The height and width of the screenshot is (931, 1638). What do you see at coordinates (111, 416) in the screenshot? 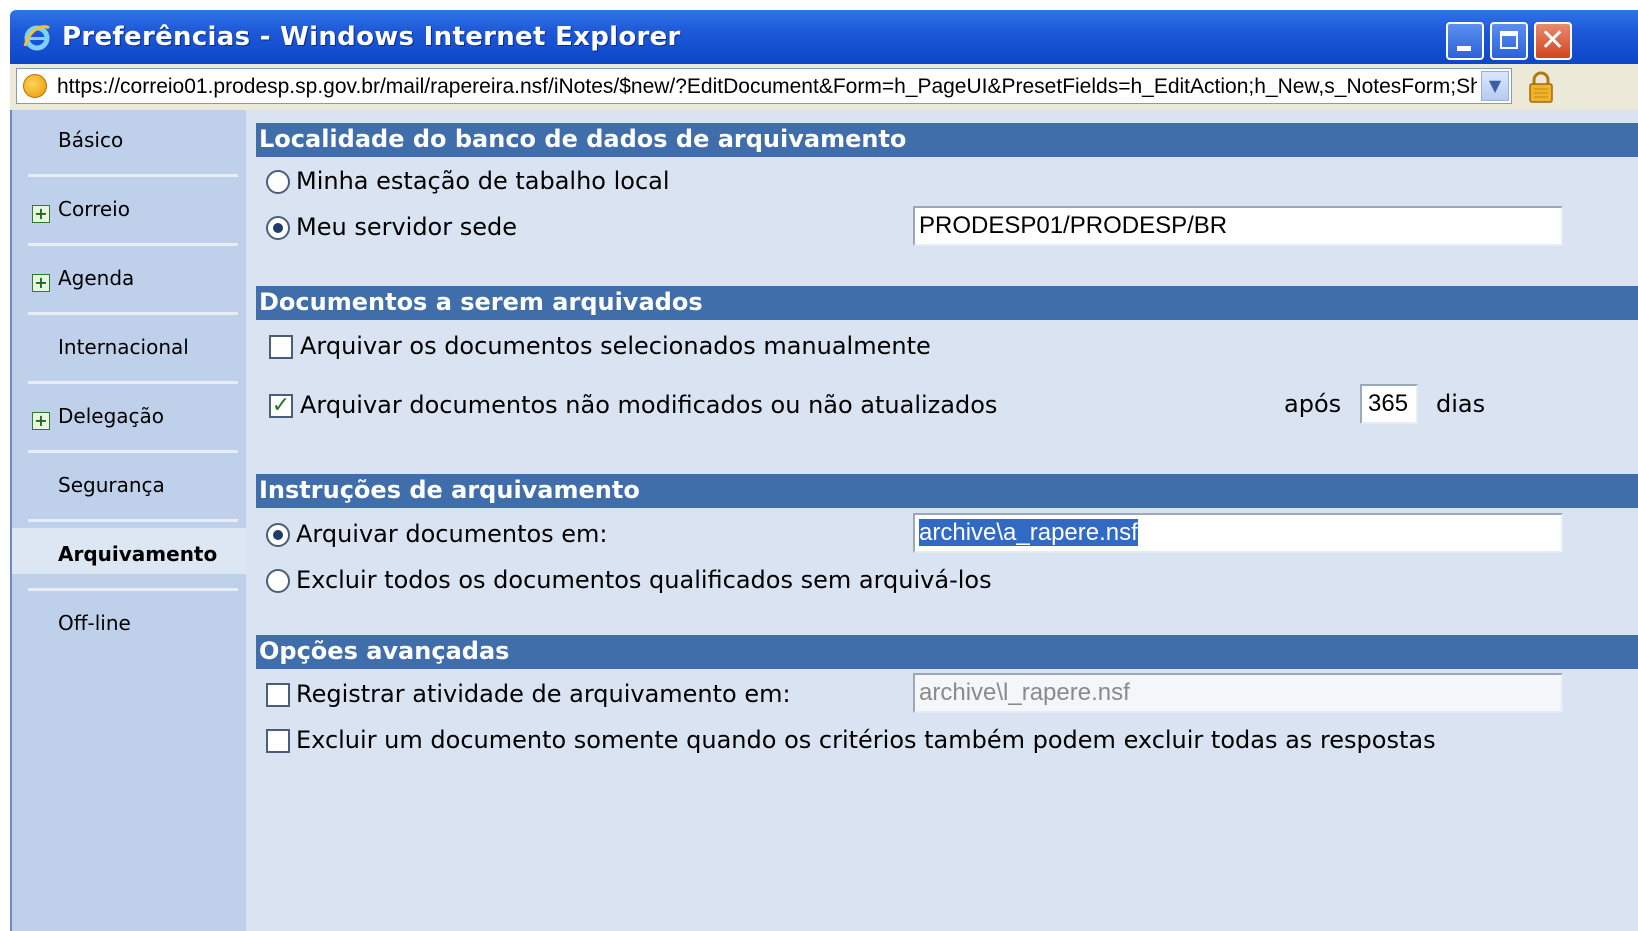
I see `sidebar-item-label: Delegação` at bounding box center [111, 416].